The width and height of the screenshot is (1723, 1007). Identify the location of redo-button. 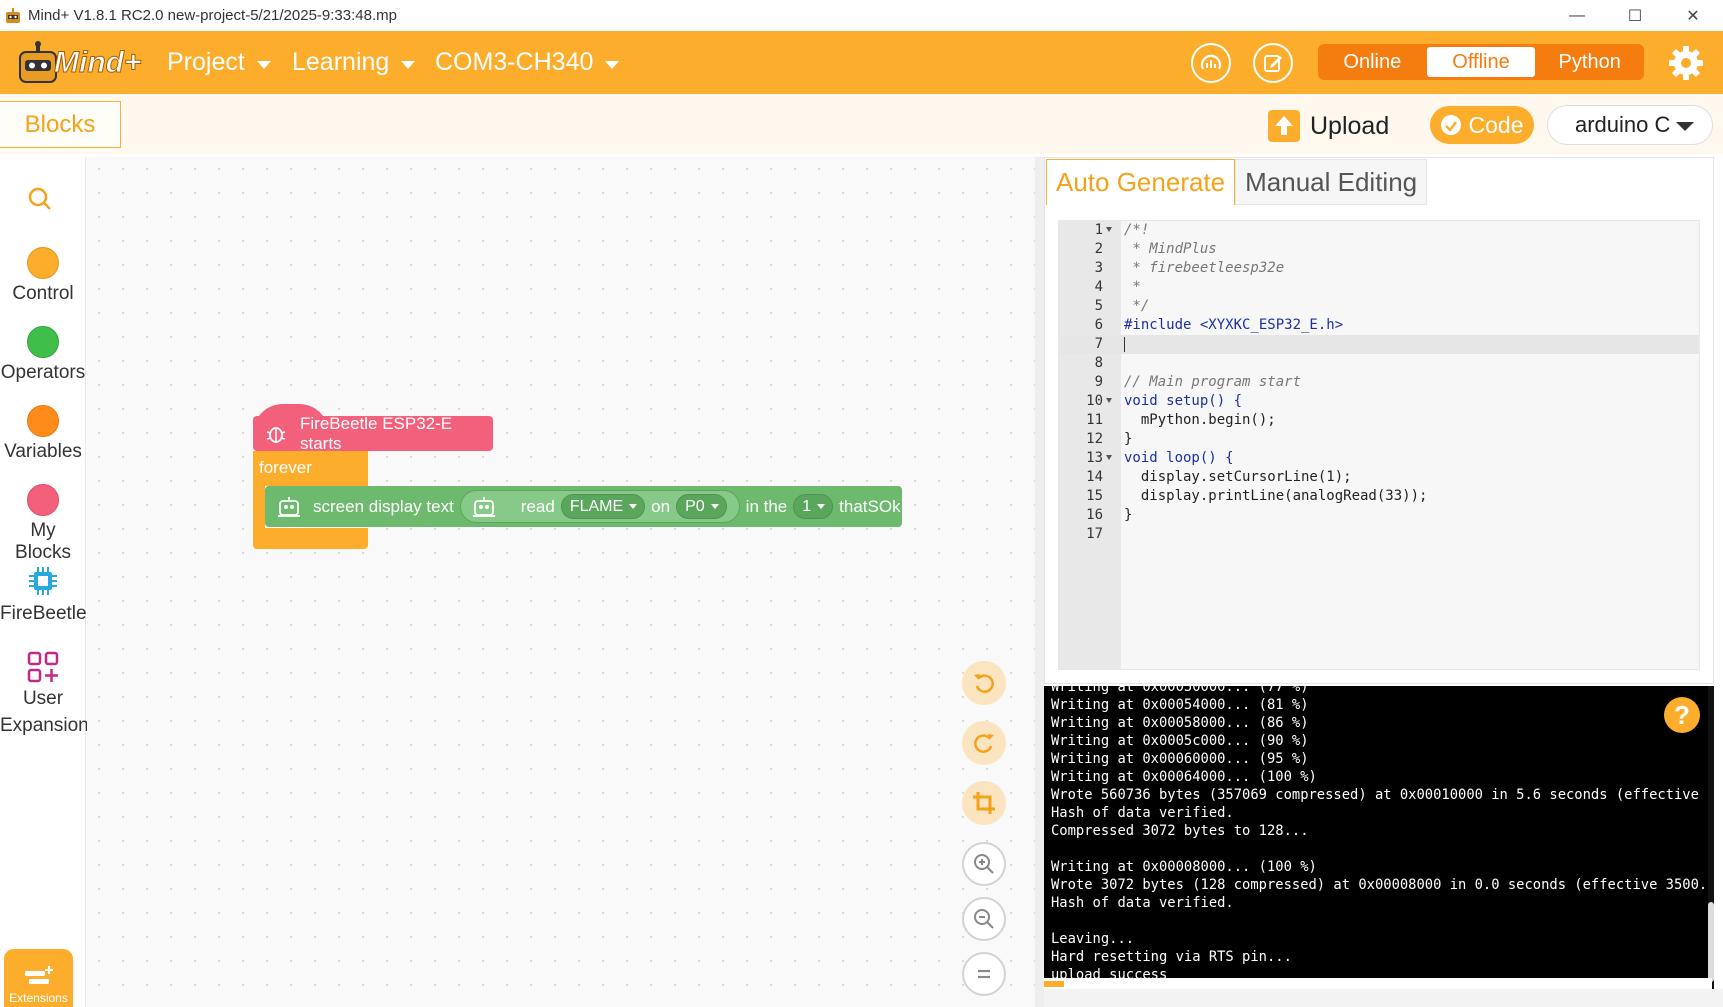
(984, 743).